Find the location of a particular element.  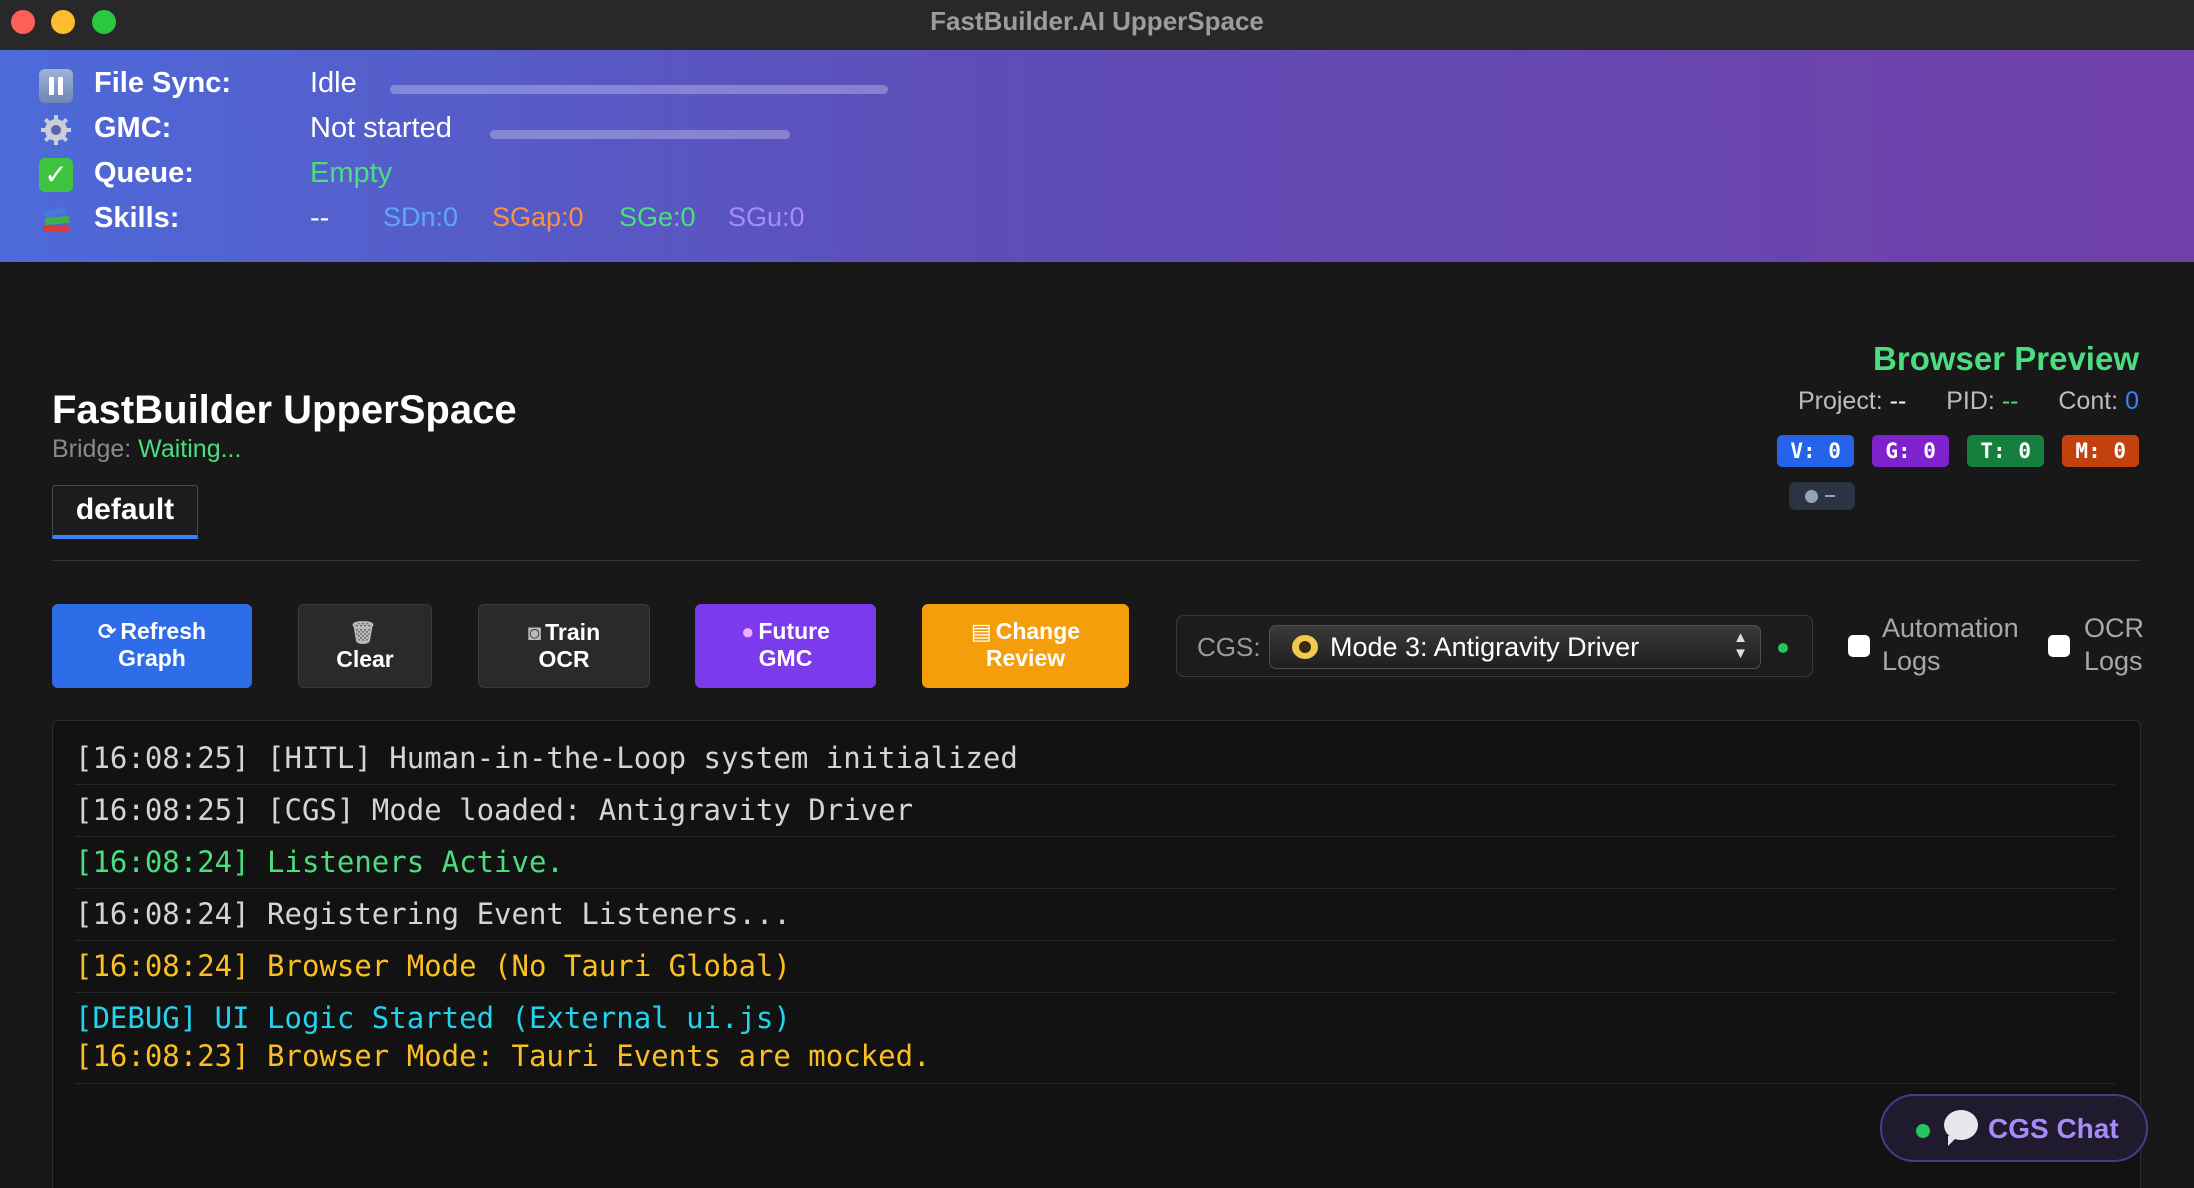

window-title: FastBuilder.AI UpperSpace is located at coordinates (1097, 21).